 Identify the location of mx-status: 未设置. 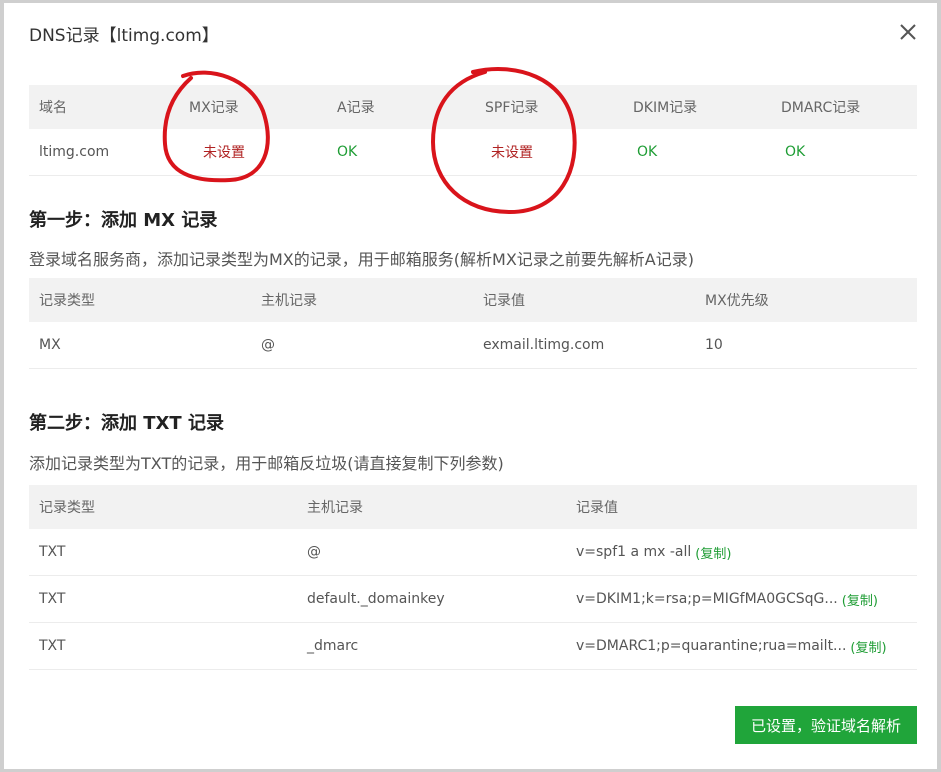
(253, 152).